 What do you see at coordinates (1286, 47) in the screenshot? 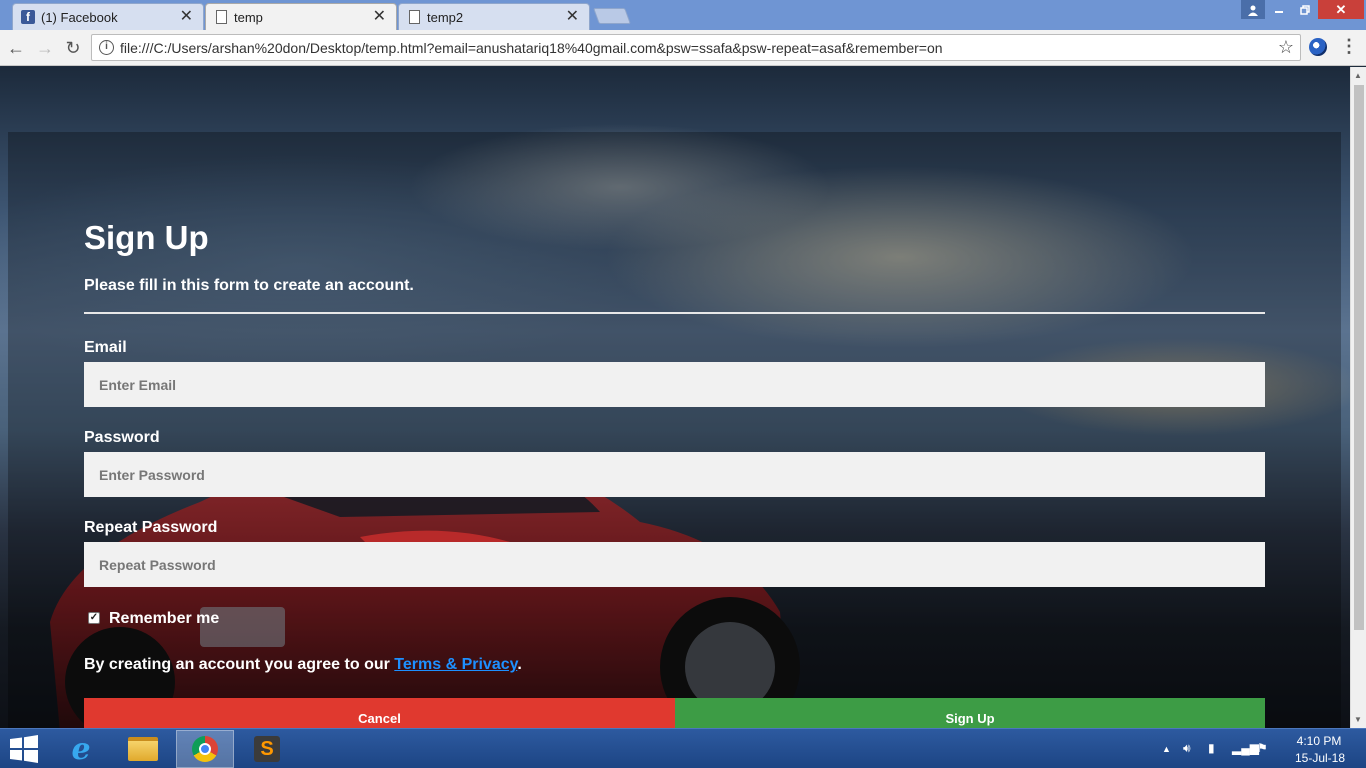
I see `bookmark-star-icon: ☆` at bounding box center [1286, 47].